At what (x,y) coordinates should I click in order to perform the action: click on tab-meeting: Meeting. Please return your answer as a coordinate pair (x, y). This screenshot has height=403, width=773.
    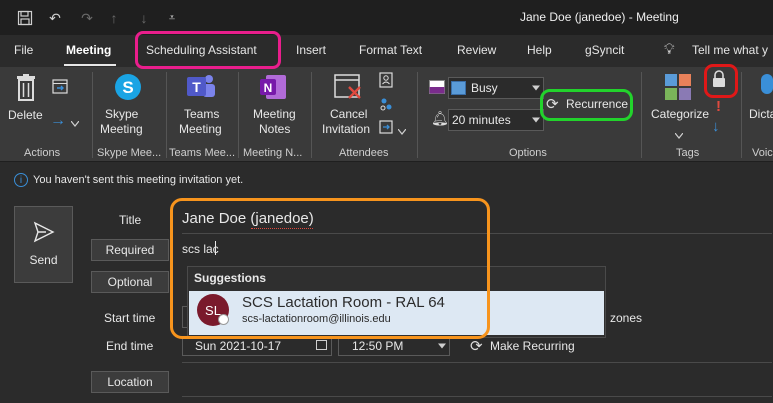
    Looking at the image, I should click on (88, 50).